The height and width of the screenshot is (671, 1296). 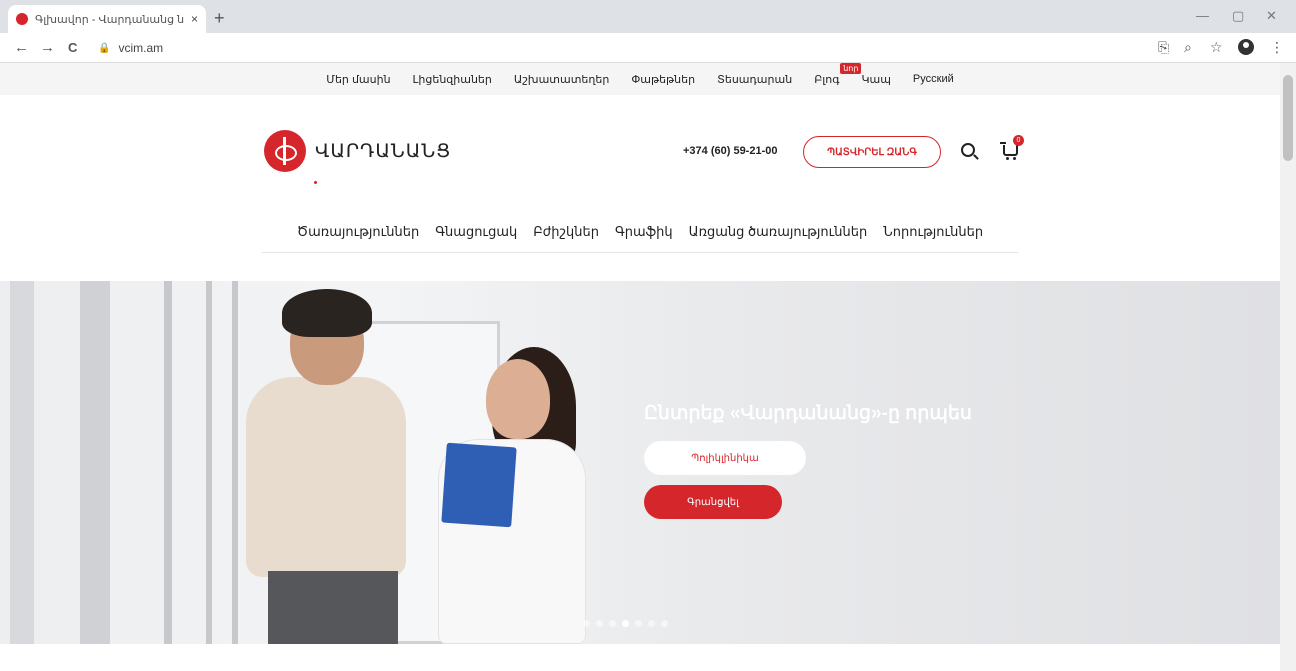 I want to click on site-logo: ՎԱՐԴԱՆԱՆՑ, so click(x=357, y=151).